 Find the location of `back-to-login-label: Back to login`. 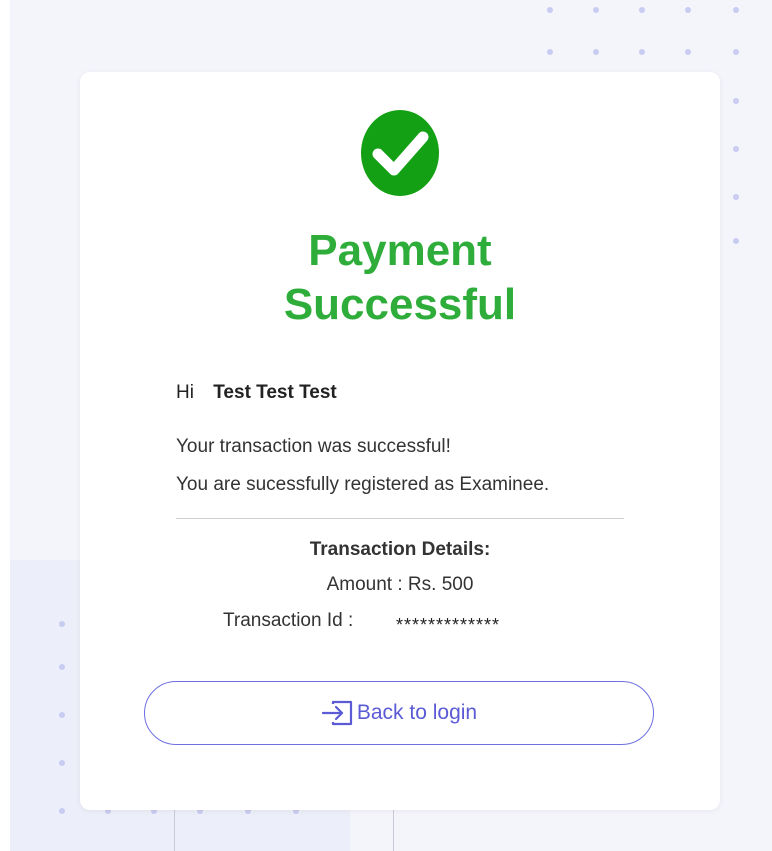

back-to-login-label: Back to login is located at coordinates (417, 712).